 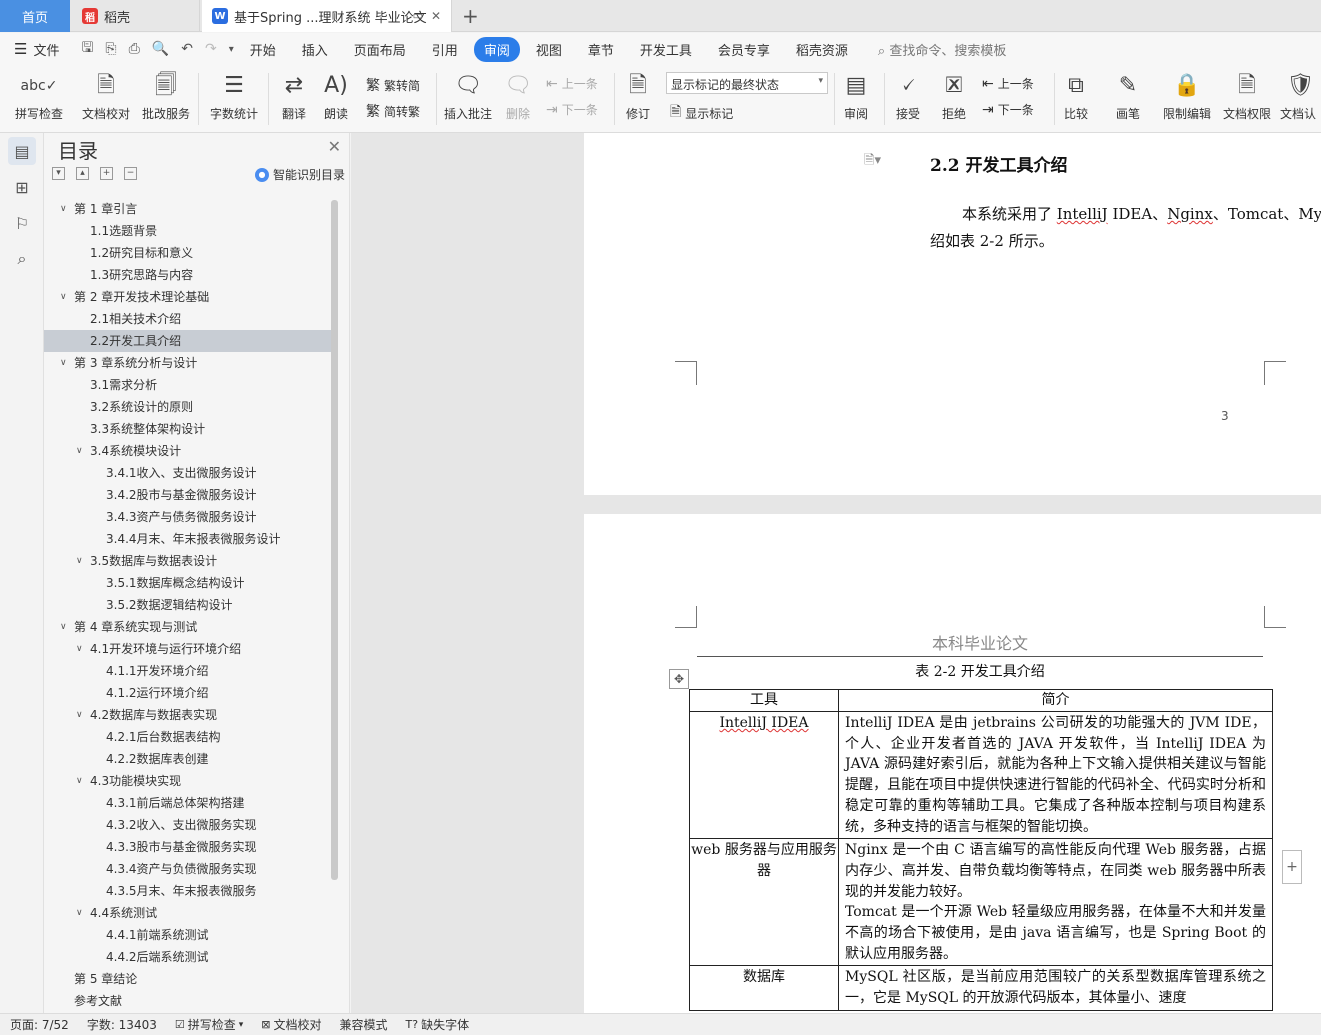 I want to click on reject-button: 🗷 拒绝, so click(x=954, y=96).